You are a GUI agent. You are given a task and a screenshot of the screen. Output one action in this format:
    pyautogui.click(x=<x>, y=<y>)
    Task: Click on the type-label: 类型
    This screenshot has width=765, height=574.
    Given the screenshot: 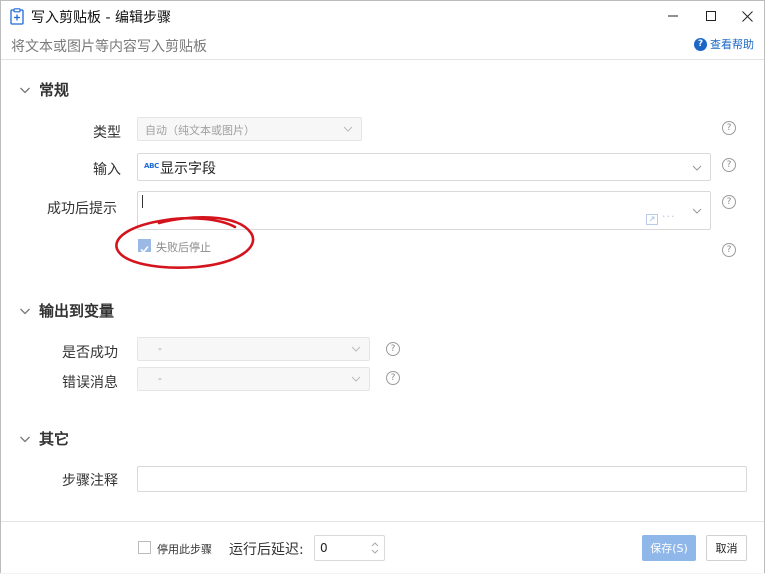 What is the action you would take?
    pyautogui.click(x=107, y=133)
    